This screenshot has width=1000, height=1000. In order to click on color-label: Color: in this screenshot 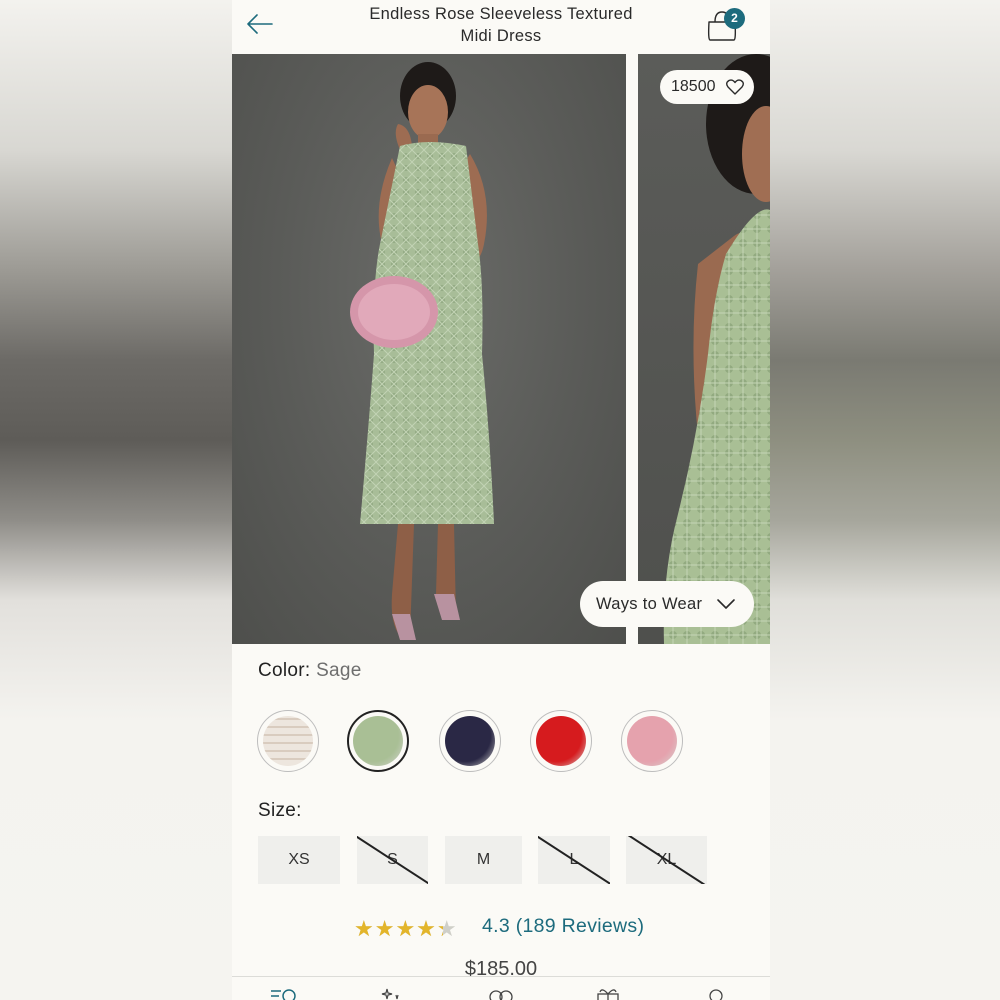, I will do `click(284, 670)`.